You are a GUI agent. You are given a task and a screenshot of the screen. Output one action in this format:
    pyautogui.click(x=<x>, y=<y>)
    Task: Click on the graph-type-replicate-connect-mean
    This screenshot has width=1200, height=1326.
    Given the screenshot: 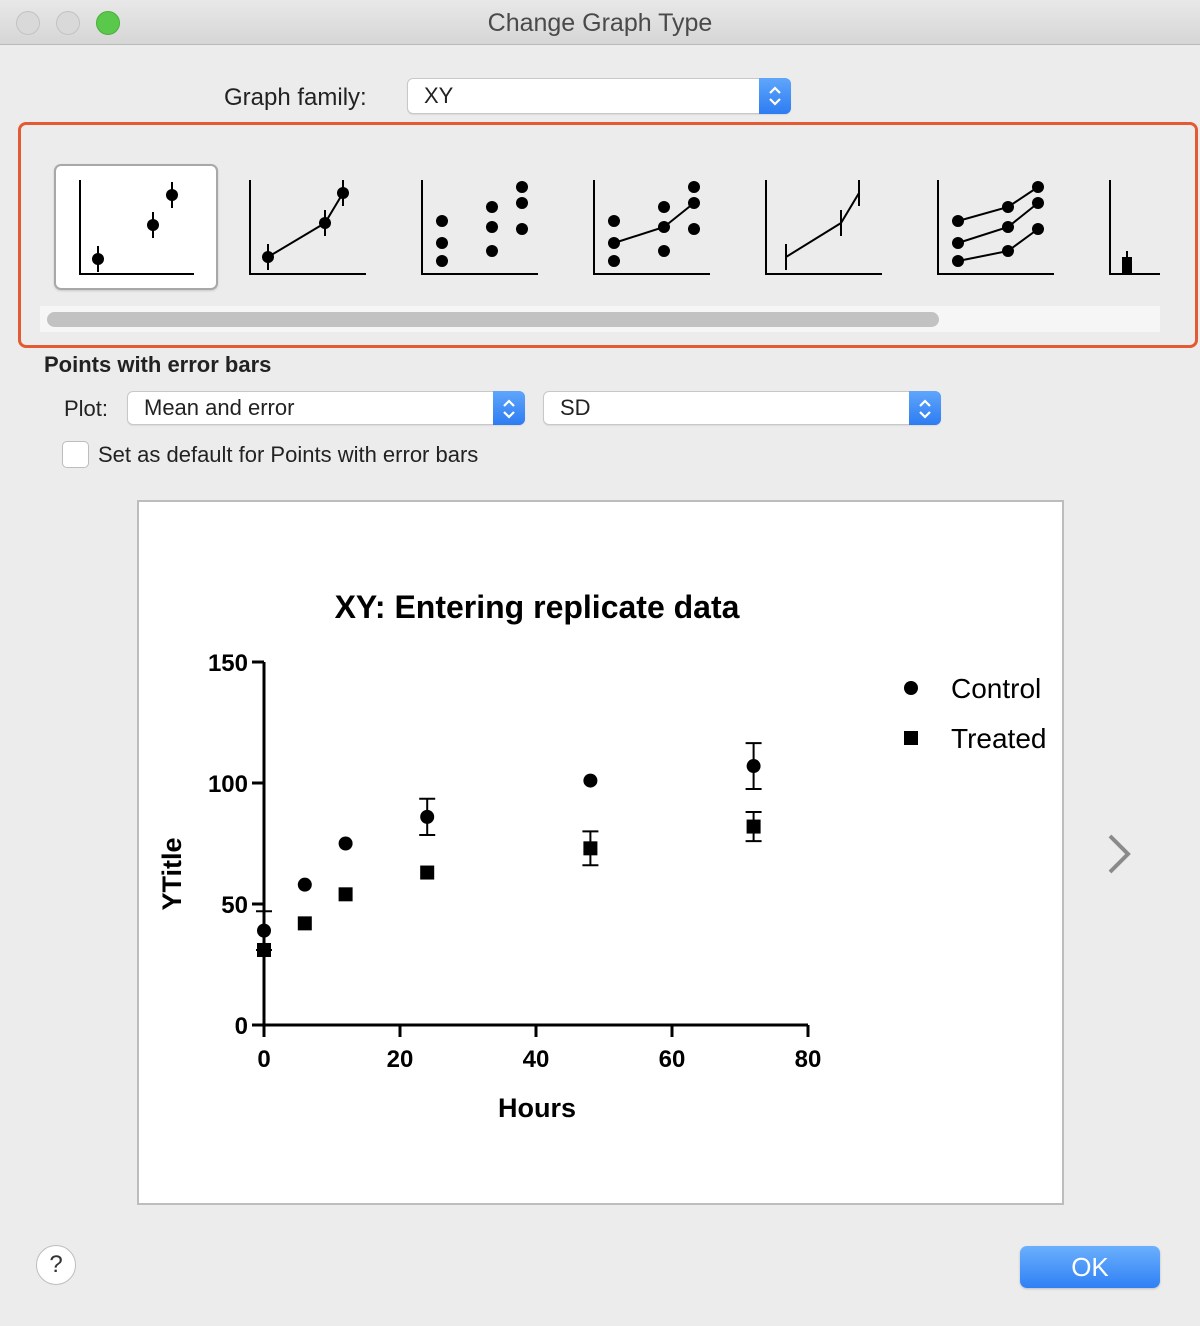 What is the action you would take?
    pyautogui.click(x=652, y=227)
    